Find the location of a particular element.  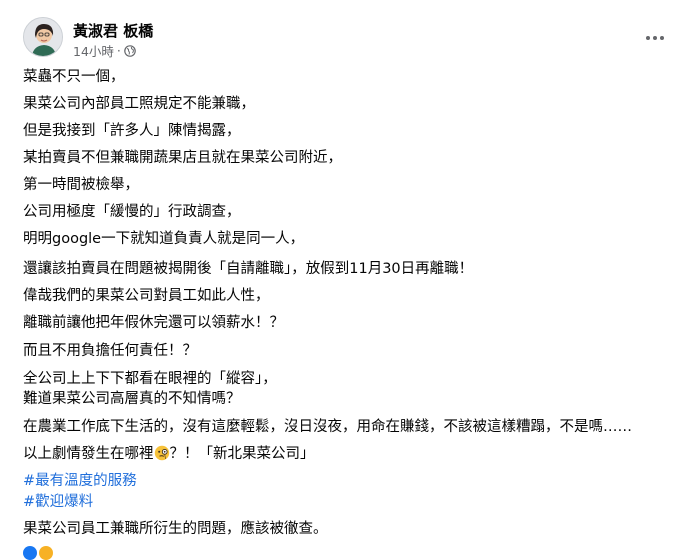

post-line: 但是我接到「許多人」陳情揭露， is located at coordinates (132, 131).